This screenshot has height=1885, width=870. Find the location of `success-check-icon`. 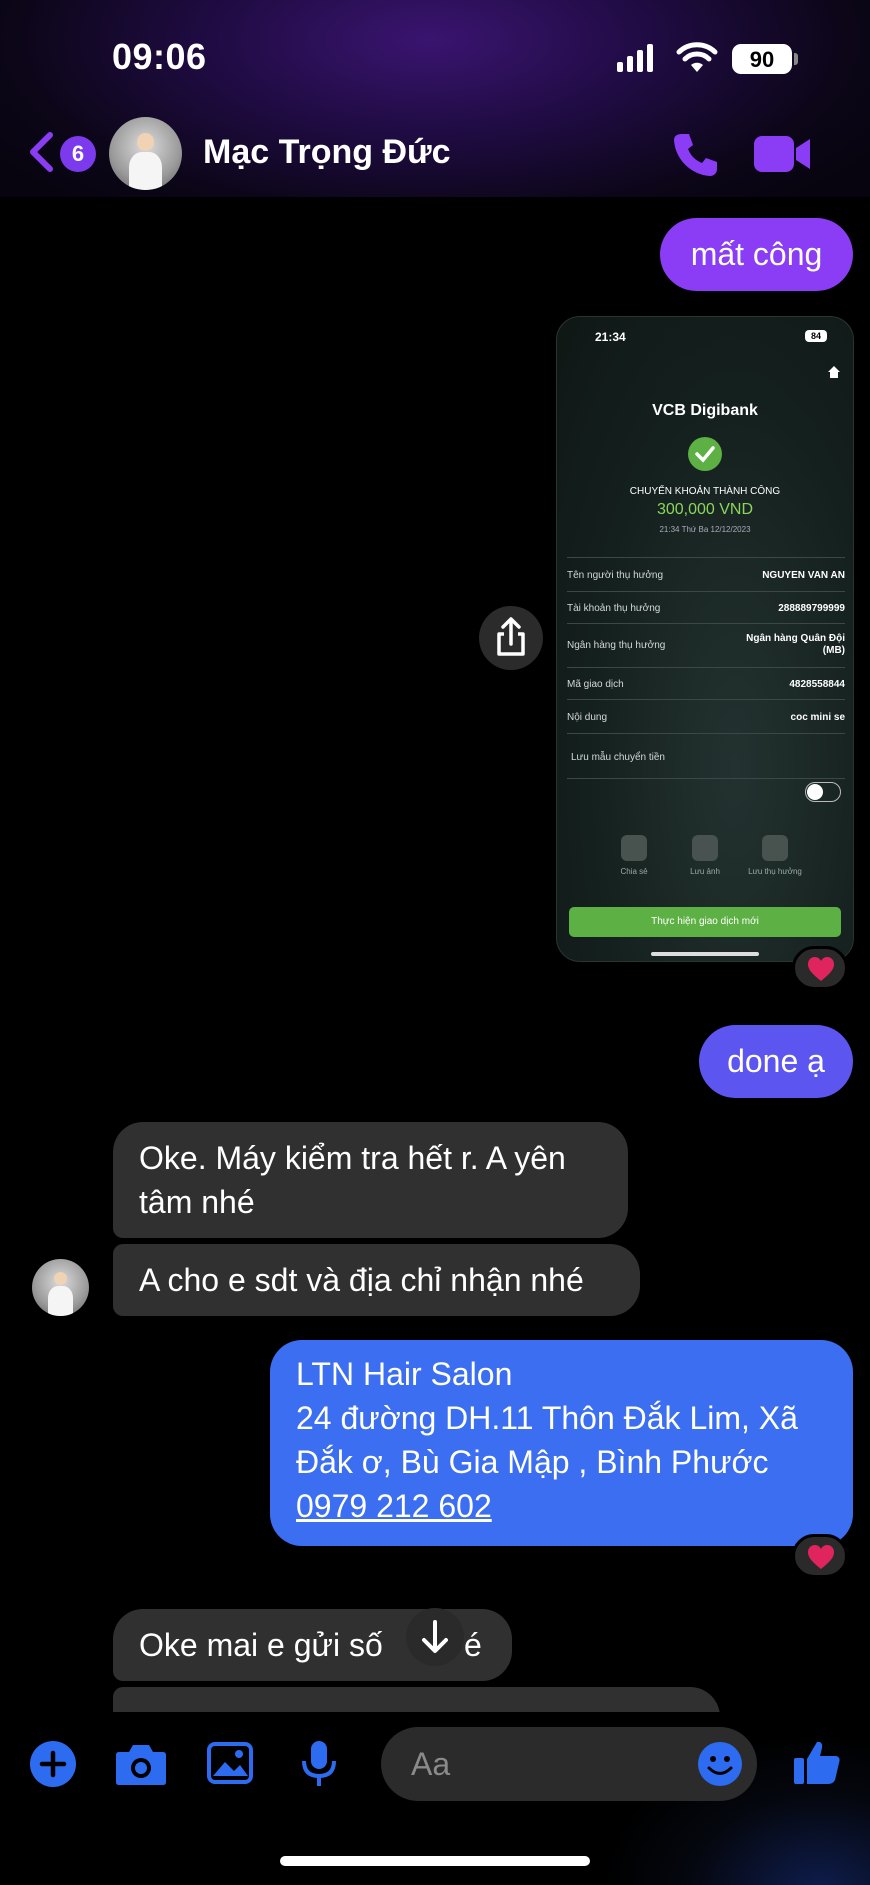

success-check-icon is located at coordinates (705, 454).